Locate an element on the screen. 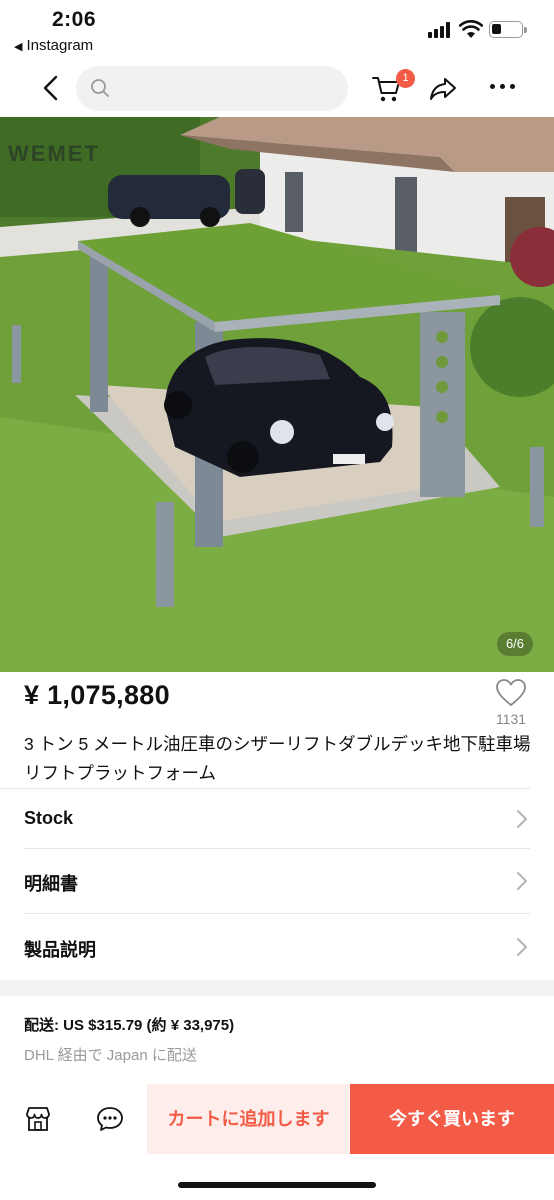  row-stock: Stock is located at coordinates (277, 819).